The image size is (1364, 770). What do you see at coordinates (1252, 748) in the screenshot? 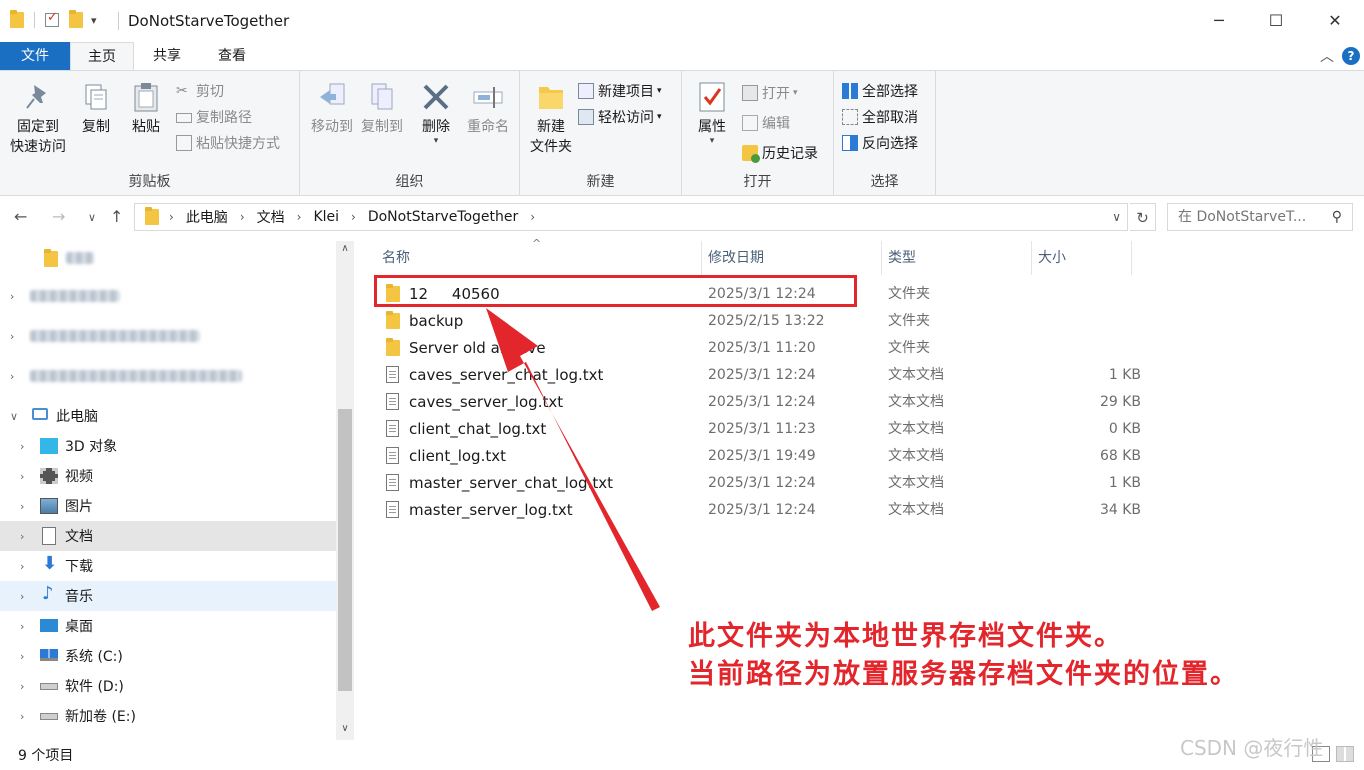
I see `watermark: CSDN @夜行性` at bounding box center [1252, 748].